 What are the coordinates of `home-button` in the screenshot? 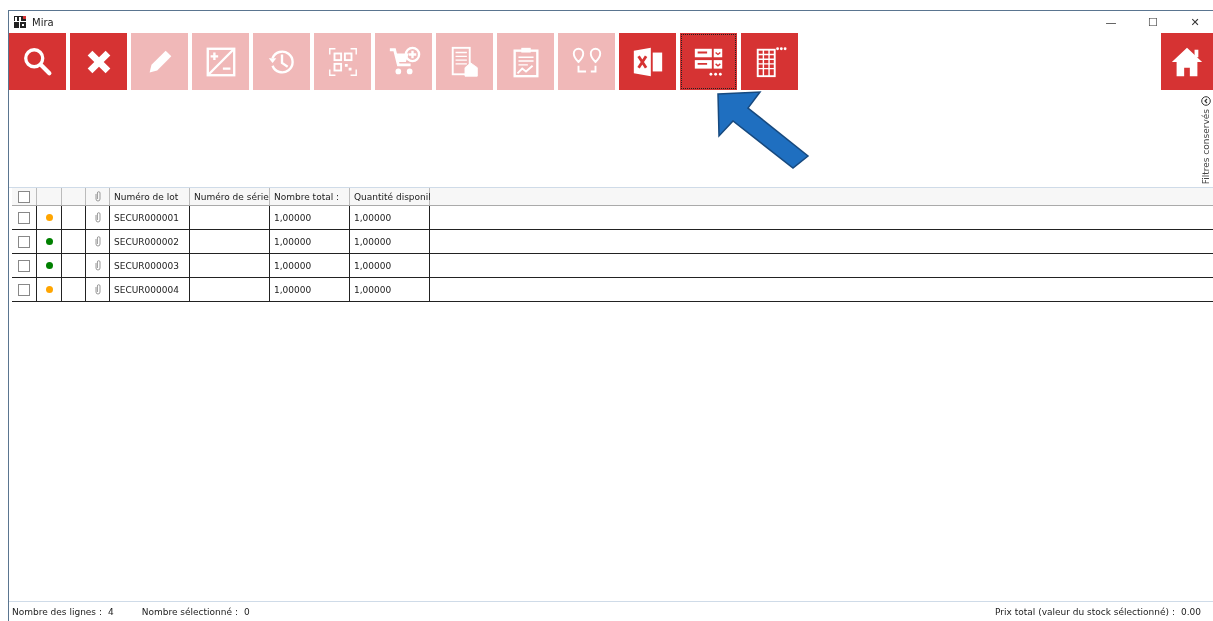 It's located at (1187, 61).